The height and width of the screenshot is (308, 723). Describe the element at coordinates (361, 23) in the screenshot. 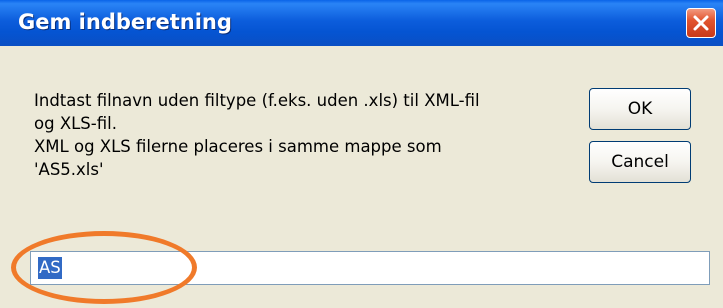

I see `title-bar: Gem indberetning` at that location.